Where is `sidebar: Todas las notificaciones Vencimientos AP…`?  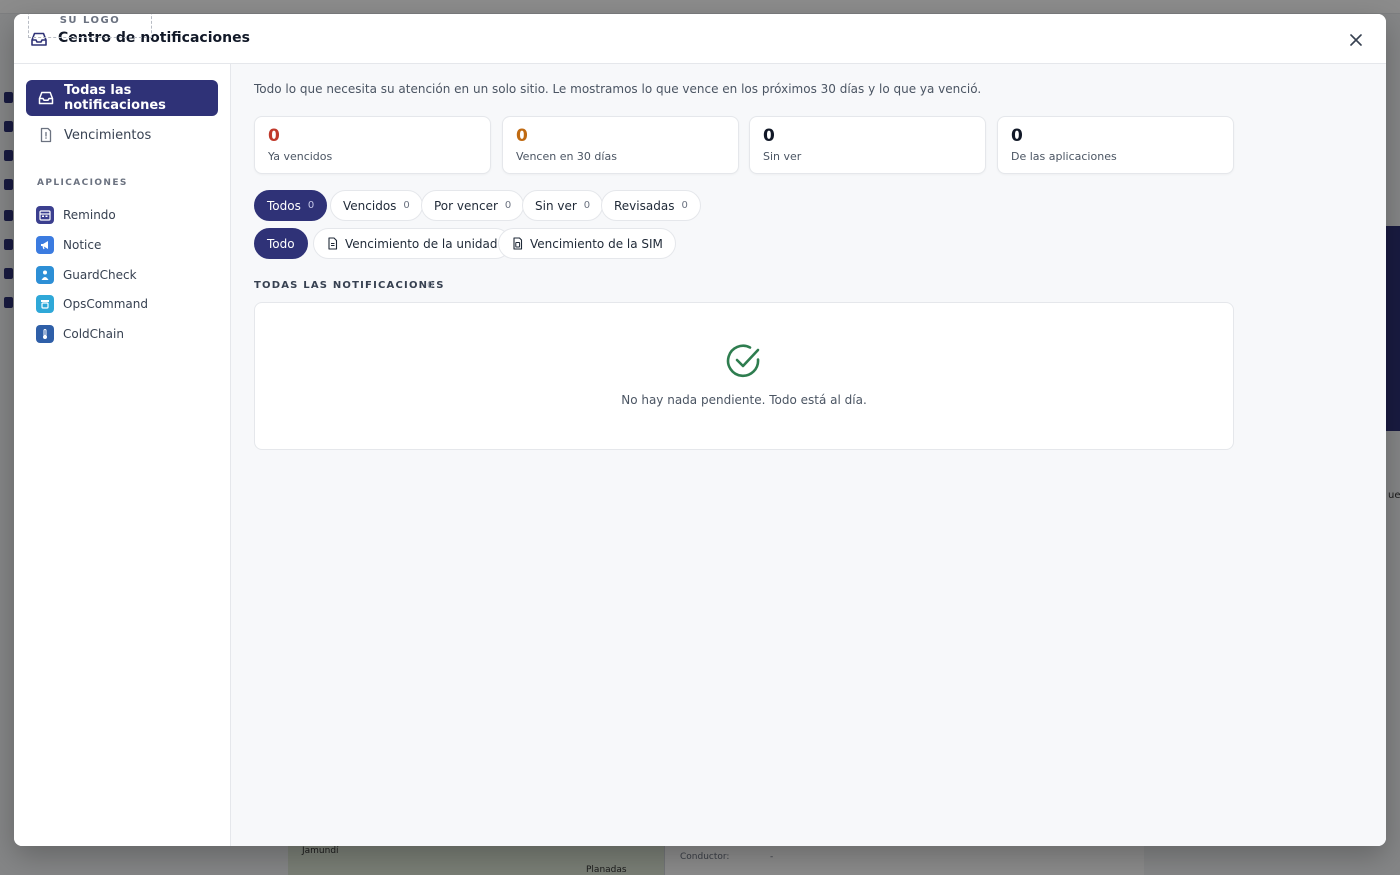 sidebar: Todas las notificaciones Vencimientos AP… is located at coordinates (122, 455).